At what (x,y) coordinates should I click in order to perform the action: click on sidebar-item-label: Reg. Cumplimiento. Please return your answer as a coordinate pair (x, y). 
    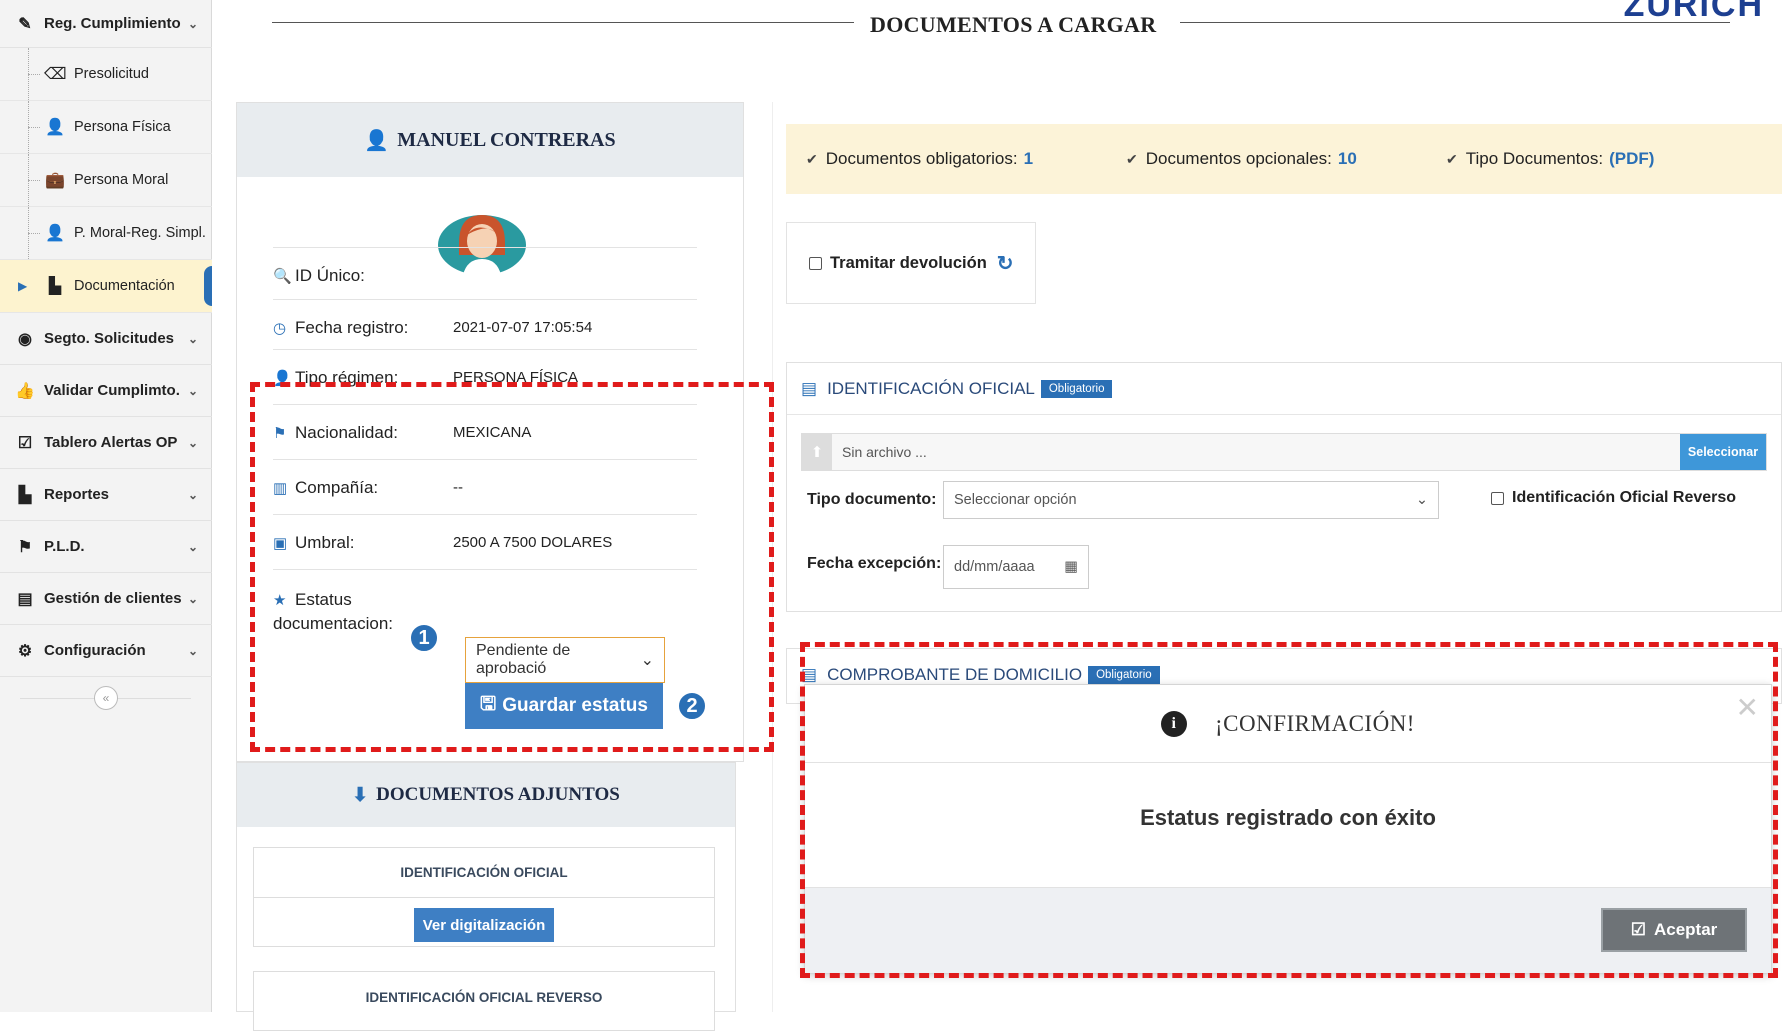
    Looking at the image, I should click on (112, 23).